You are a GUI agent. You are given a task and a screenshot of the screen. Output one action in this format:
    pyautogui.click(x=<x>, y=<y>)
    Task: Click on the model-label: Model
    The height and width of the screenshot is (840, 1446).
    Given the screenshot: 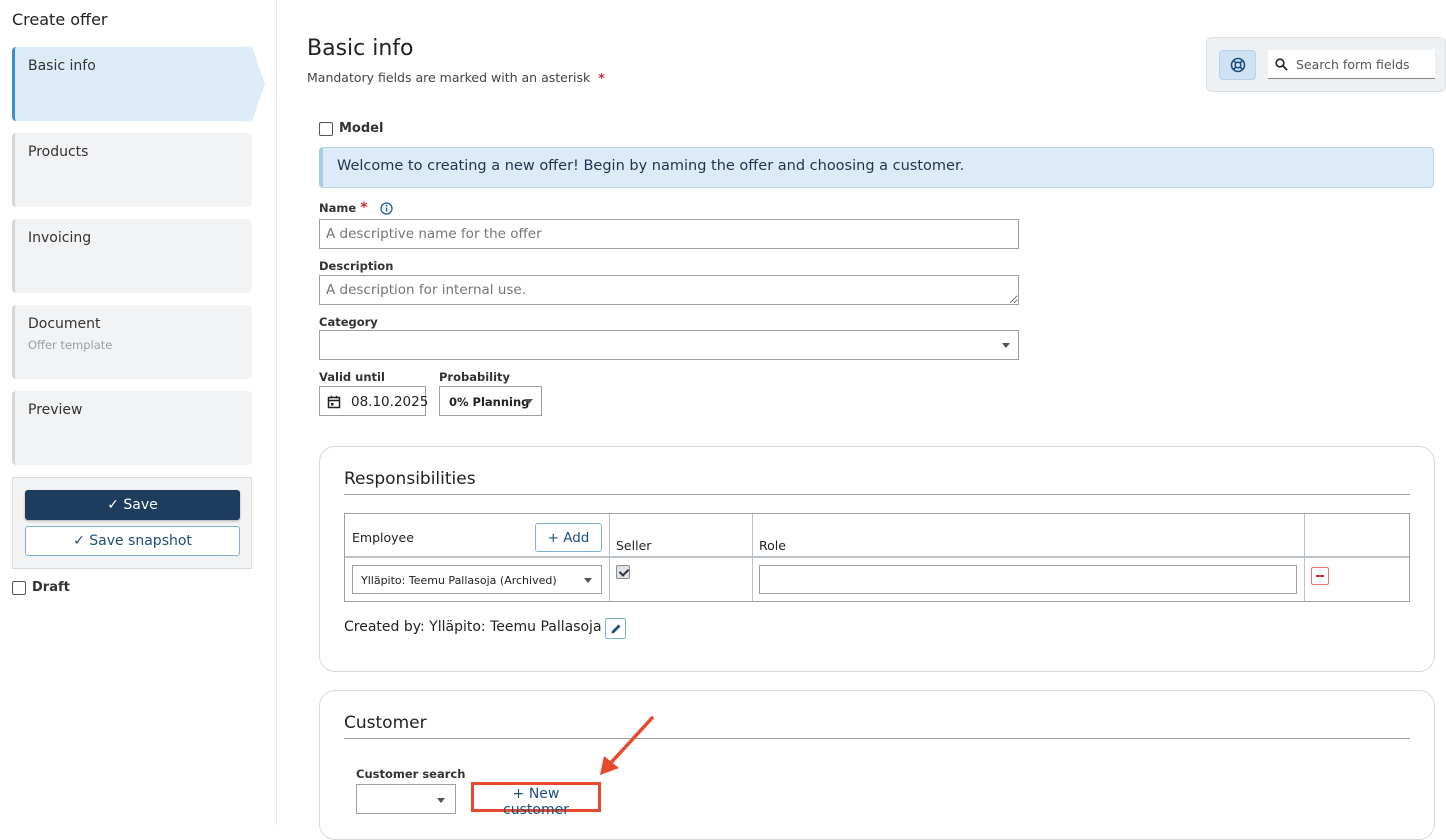 What is the action you would take?
    pyautogui.click(x=361, y=128)
    